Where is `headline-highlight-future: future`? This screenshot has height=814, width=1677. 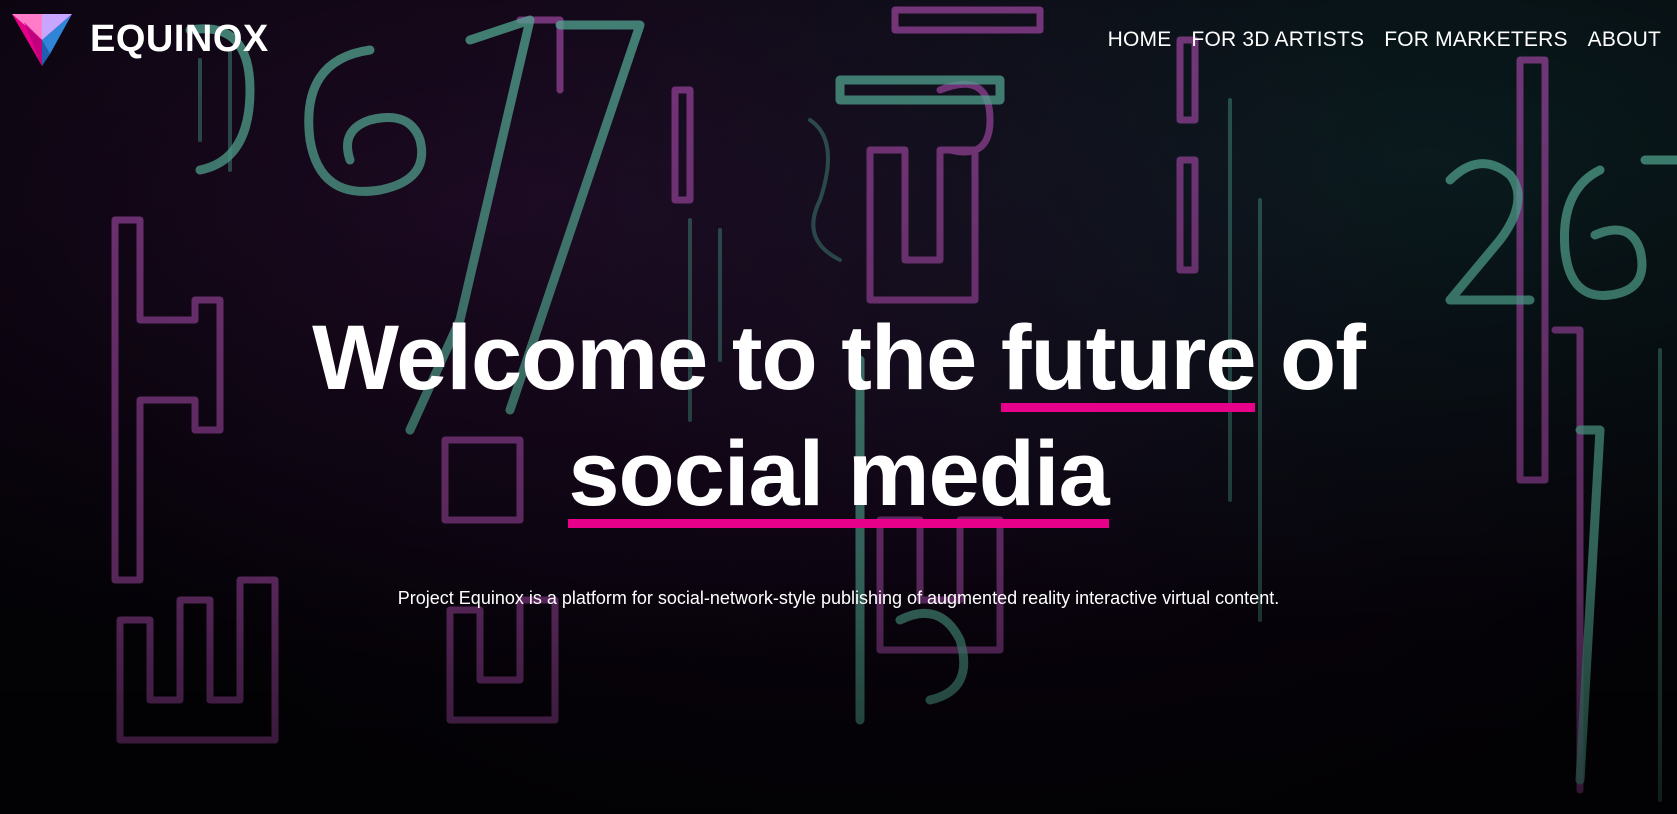
headline-highlight-future: future is located at coordinates (1128, 358).